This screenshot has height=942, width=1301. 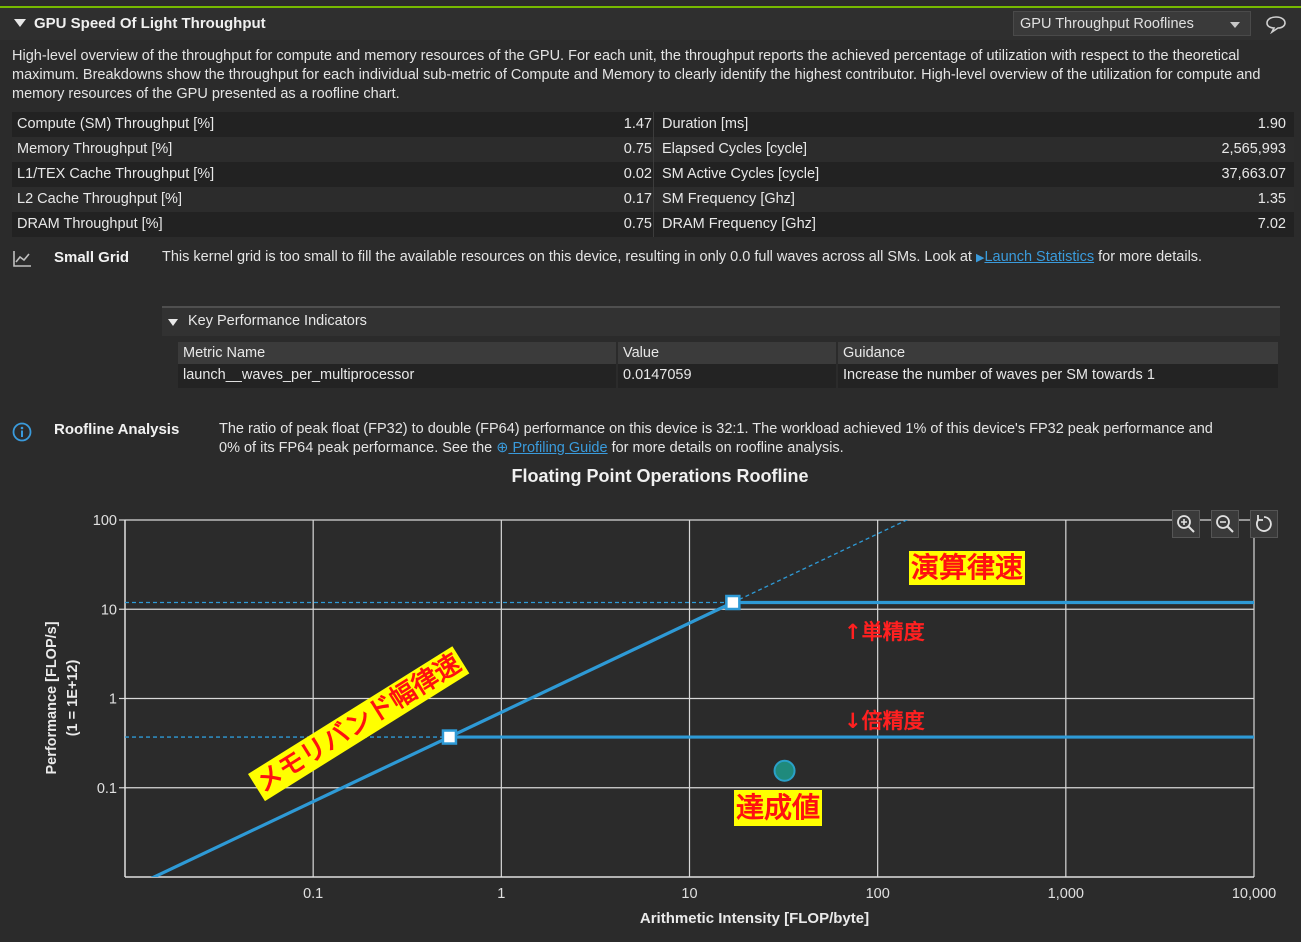 What do you see at coordinates (884, 721) in the screenshot?
I see `double-precision-label: ↓倍精度` at bounding box center [884, 721].